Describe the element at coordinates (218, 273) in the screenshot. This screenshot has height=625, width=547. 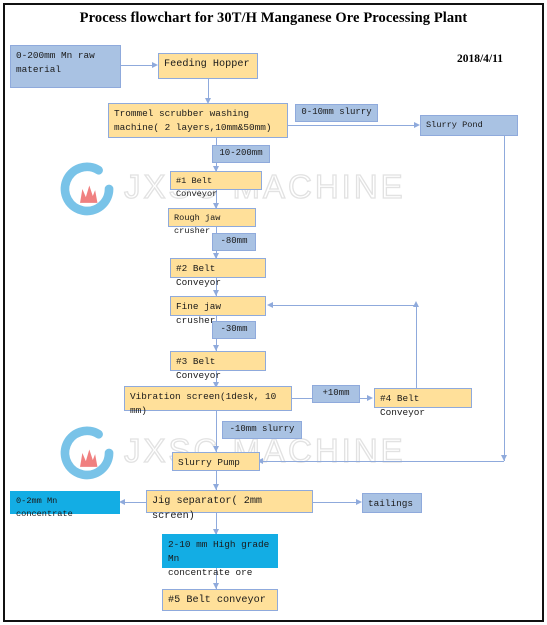
I see `node-belt-conveyor-2: #2 Belt Conveyor` at that location.